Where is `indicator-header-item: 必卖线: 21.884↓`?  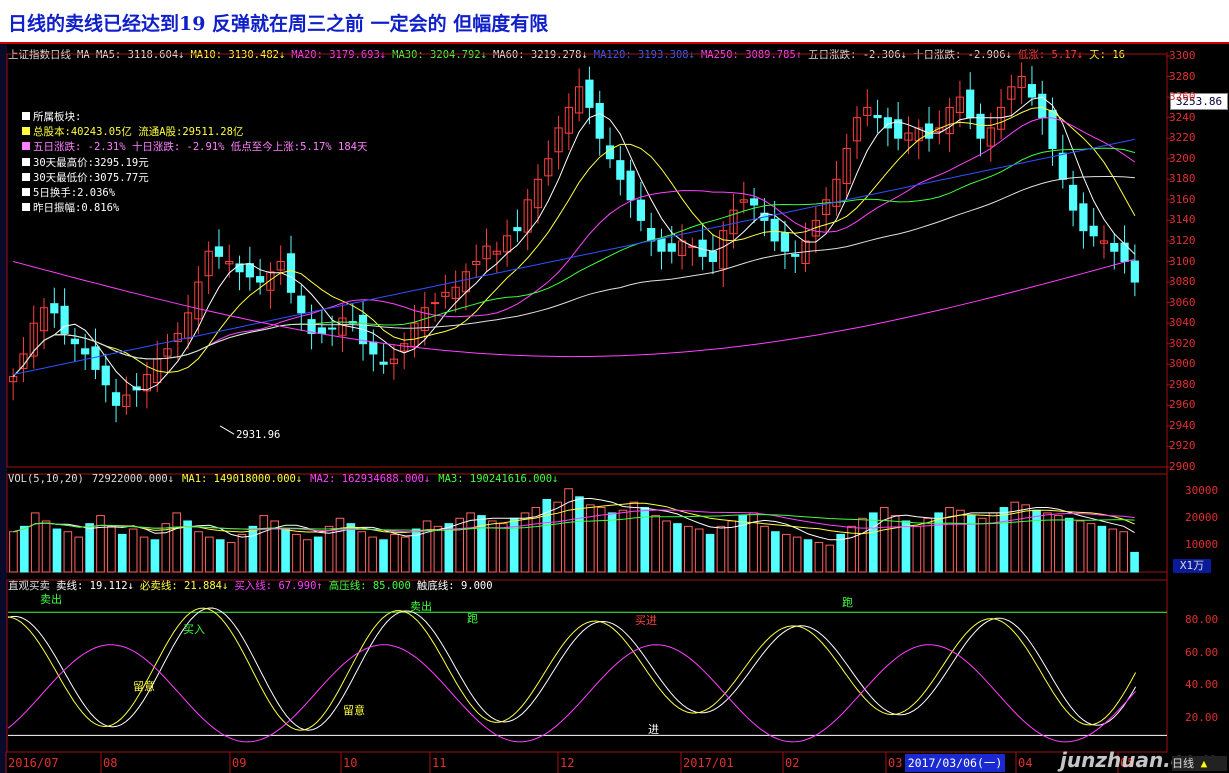 indicator-header-item: 必卖线: 21.884↓ is located at coordinates (184, 586).